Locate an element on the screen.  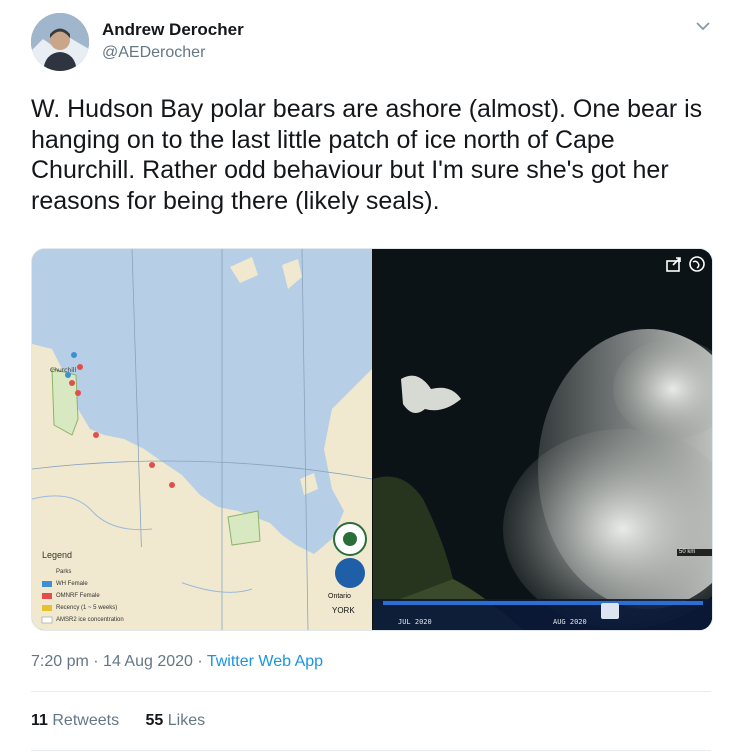
tweet-date: 14 Aug 2020 is located at coordinates (148, 661).